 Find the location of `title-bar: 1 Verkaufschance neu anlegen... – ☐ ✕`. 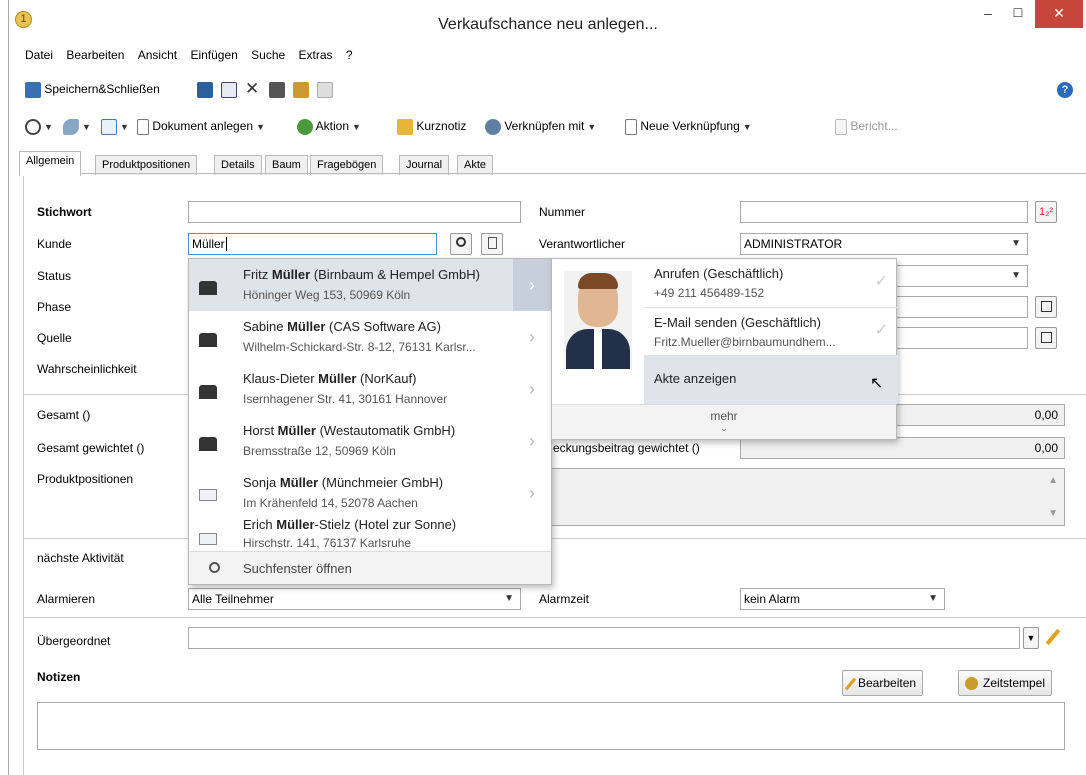

title-bar: 1 Verkaufschance neu anlegen... – ☐ ✕ is located at coordinates (547, 21).